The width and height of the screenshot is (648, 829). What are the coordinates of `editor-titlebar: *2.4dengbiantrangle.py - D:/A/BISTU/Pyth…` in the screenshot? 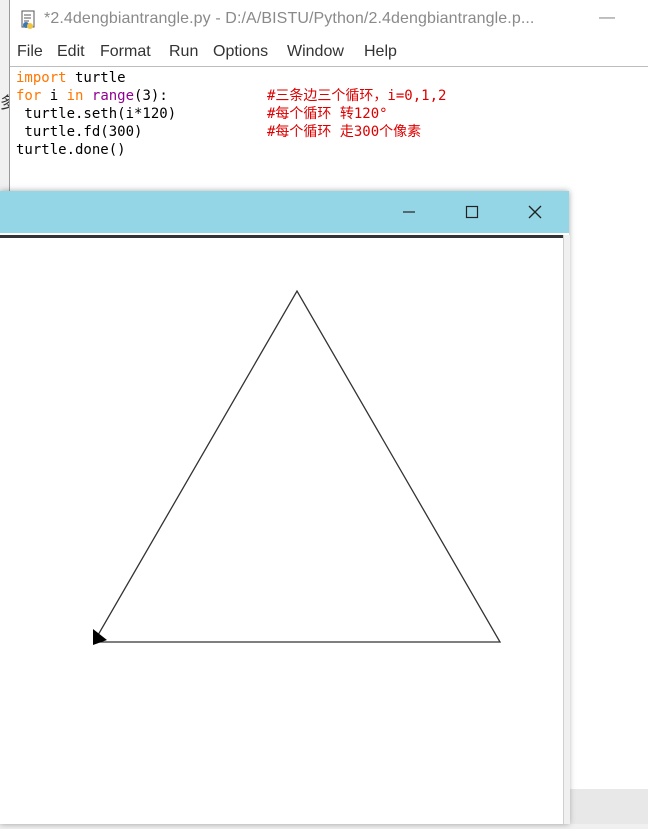 It's located at (329, 19).